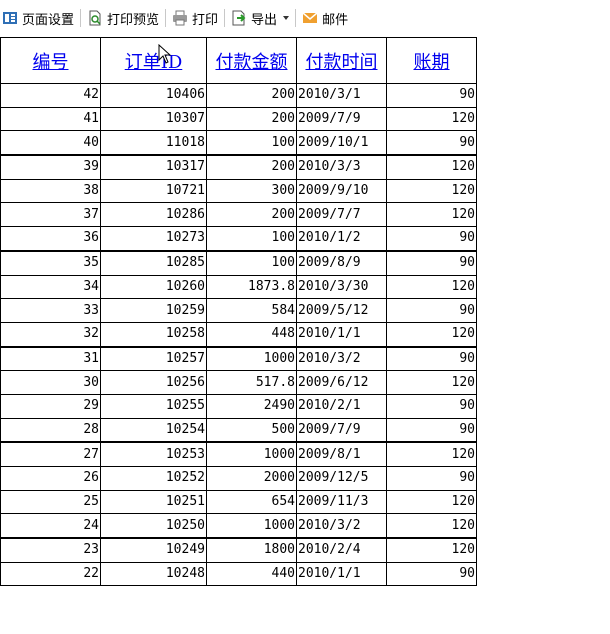 Image resolution: width=610 pixels, height=634 pixels. Describe the element at coordinates (341, 215) in the screenshot. I see `cell-payment-time: 2009/7/7` at that location.